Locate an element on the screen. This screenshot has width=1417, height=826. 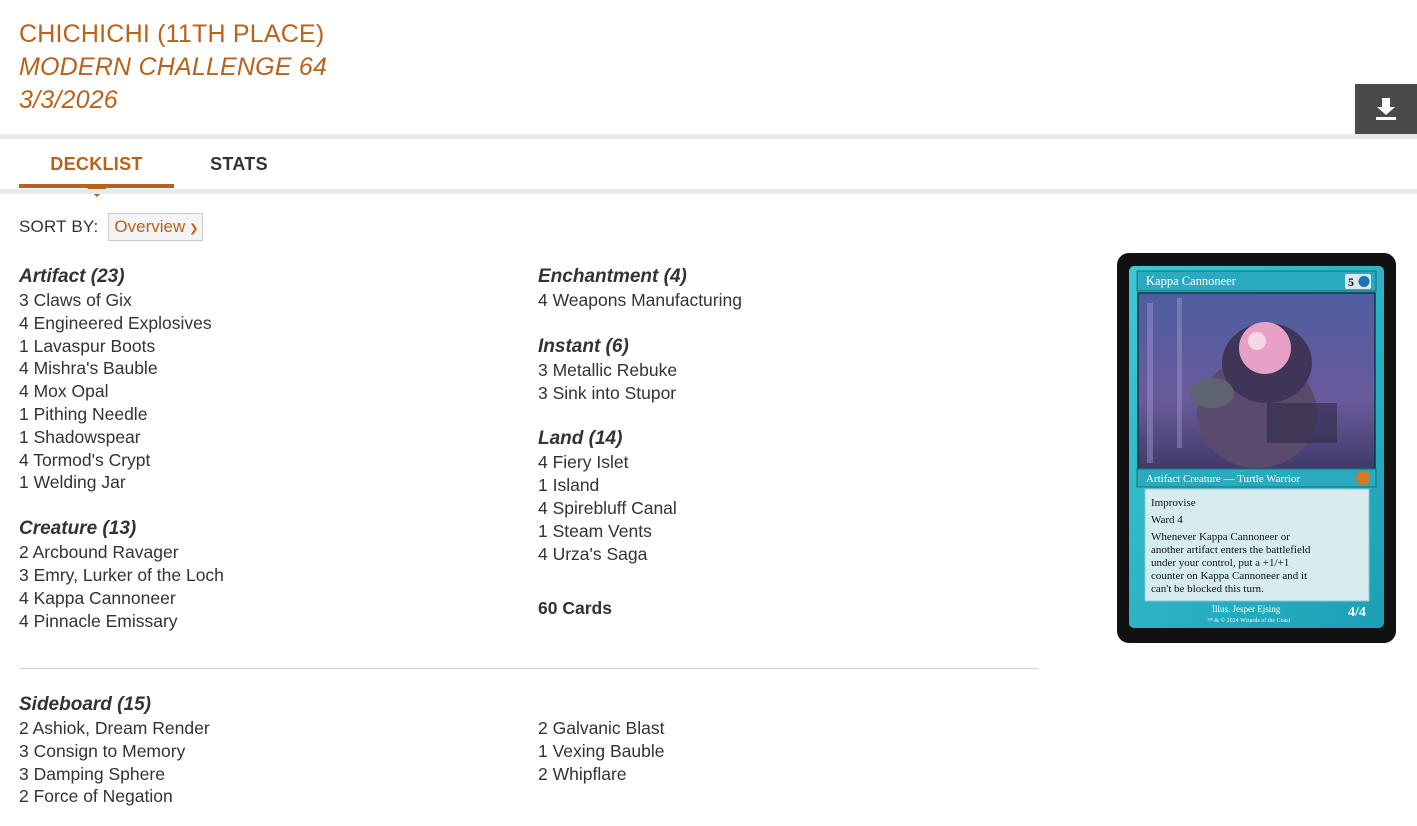
sideboard-divider is located at coordinates (528, 668).